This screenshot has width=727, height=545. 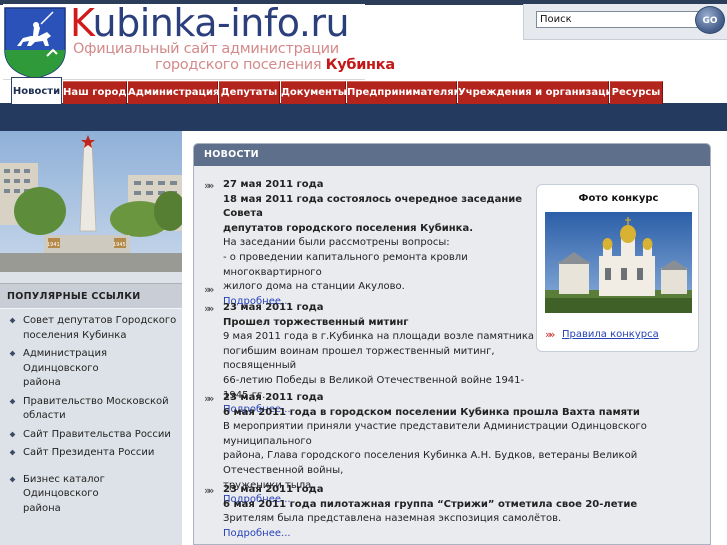 What do you see at coordinates (618, 262) in the screenshot?
I see `church-photo` at bounding box center [618, 262].